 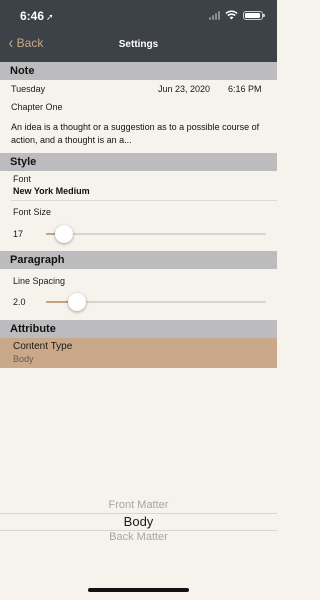 I want to click on content-type-value: Body, so click(x=23, y=359).